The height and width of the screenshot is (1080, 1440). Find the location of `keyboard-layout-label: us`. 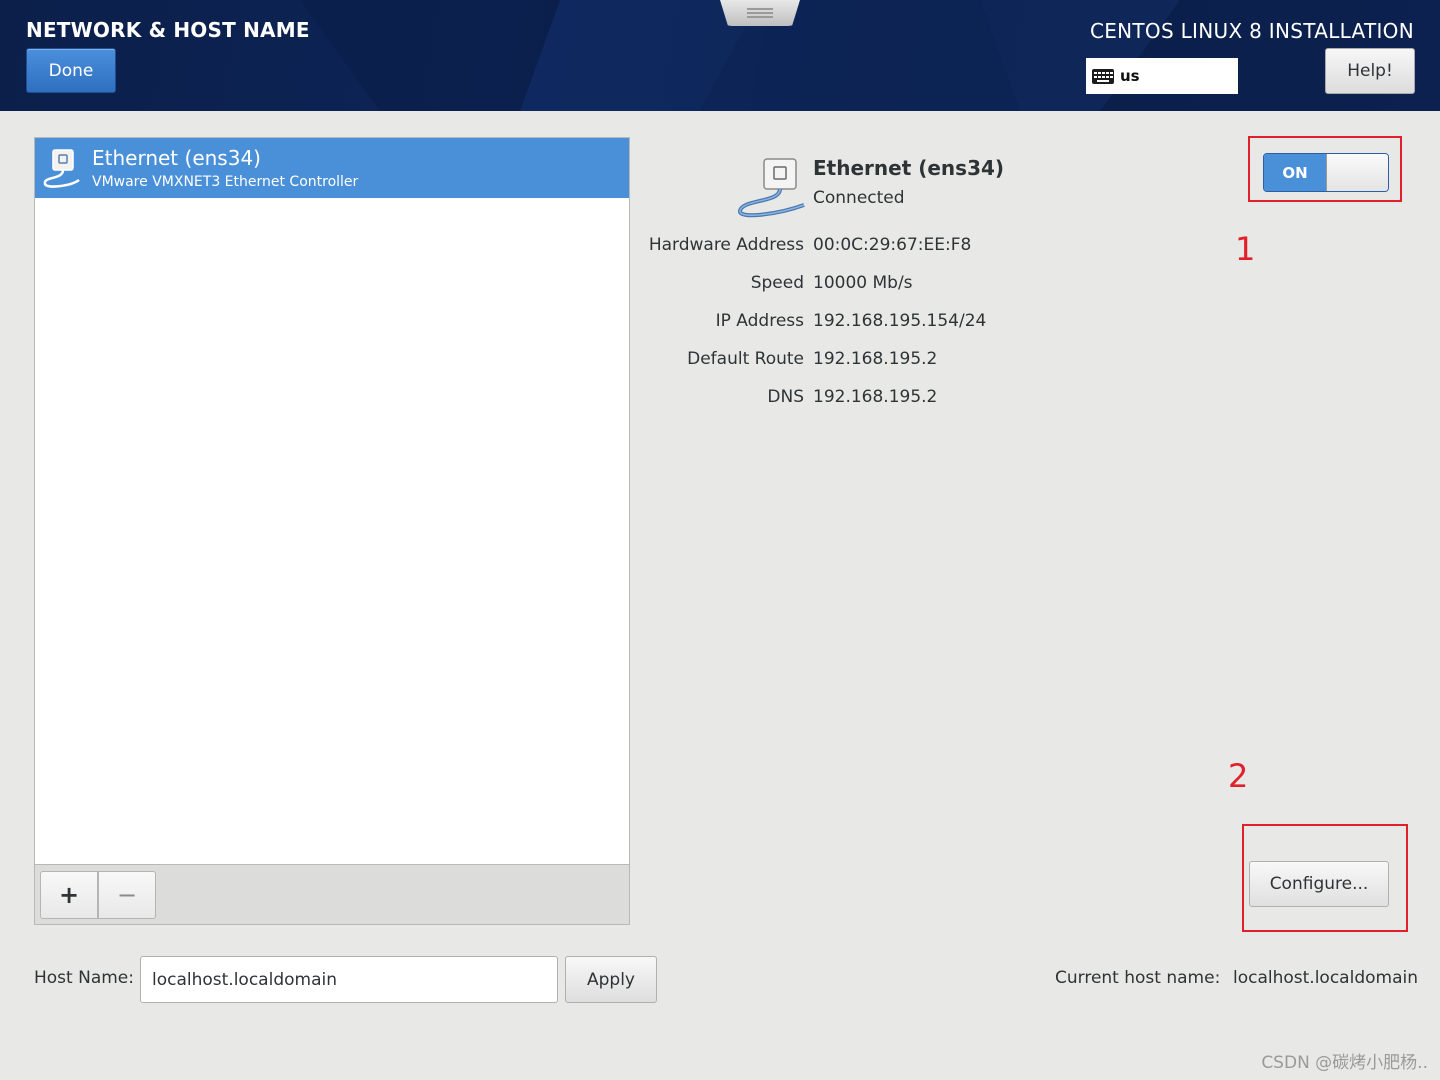

keyboard-layout-label: us is located at coordinates (1130, 76).